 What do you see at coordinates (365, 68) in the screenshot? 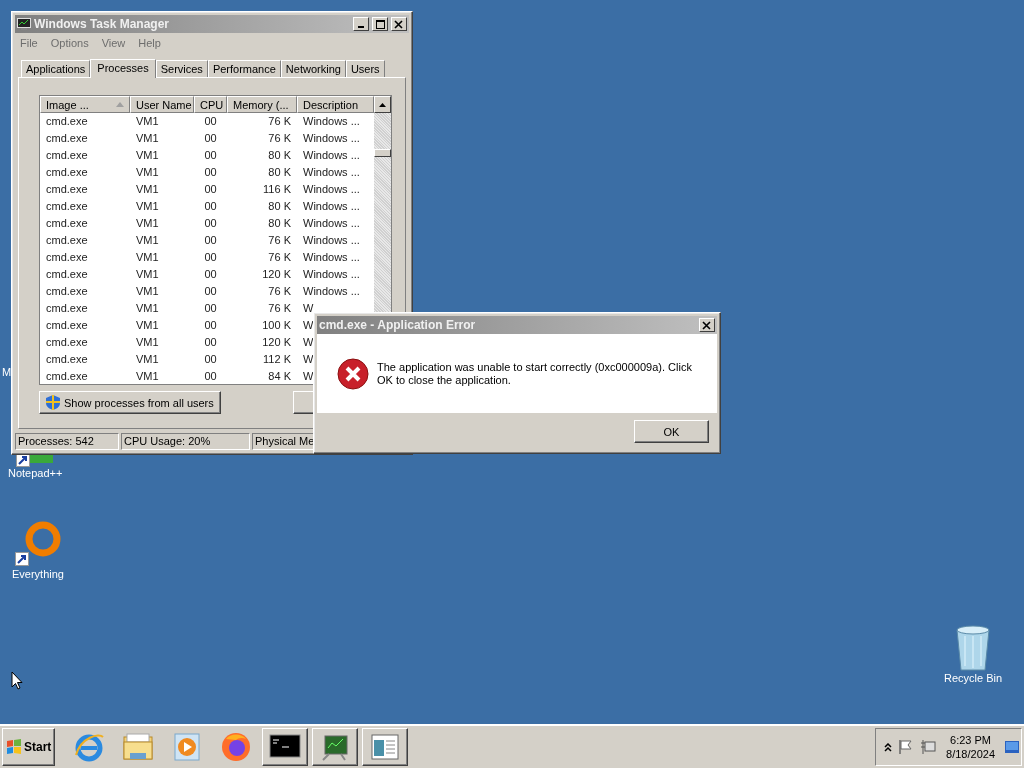
I see `tab: Users` at bounding box center [365, 68].